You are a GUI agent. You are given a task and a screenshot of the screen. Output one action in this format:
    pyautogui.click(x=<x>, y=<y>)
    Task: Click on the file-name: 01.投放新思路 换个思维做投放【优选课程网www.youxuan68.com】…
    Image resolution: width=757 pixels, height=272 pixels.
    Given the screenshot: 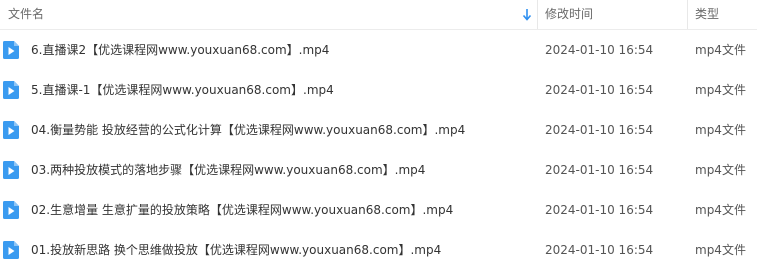 What is the action you would take?
    pyautogui.click(x=236, y=250)
    